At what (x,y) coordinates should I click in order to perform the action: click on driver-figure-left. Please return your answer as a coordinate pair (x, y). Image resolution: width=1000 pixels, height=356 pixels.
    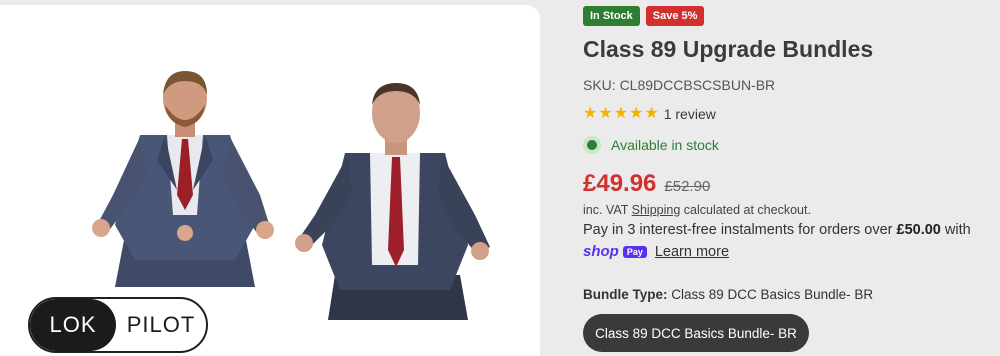
    Looking at the image, I should click on (183, 179).